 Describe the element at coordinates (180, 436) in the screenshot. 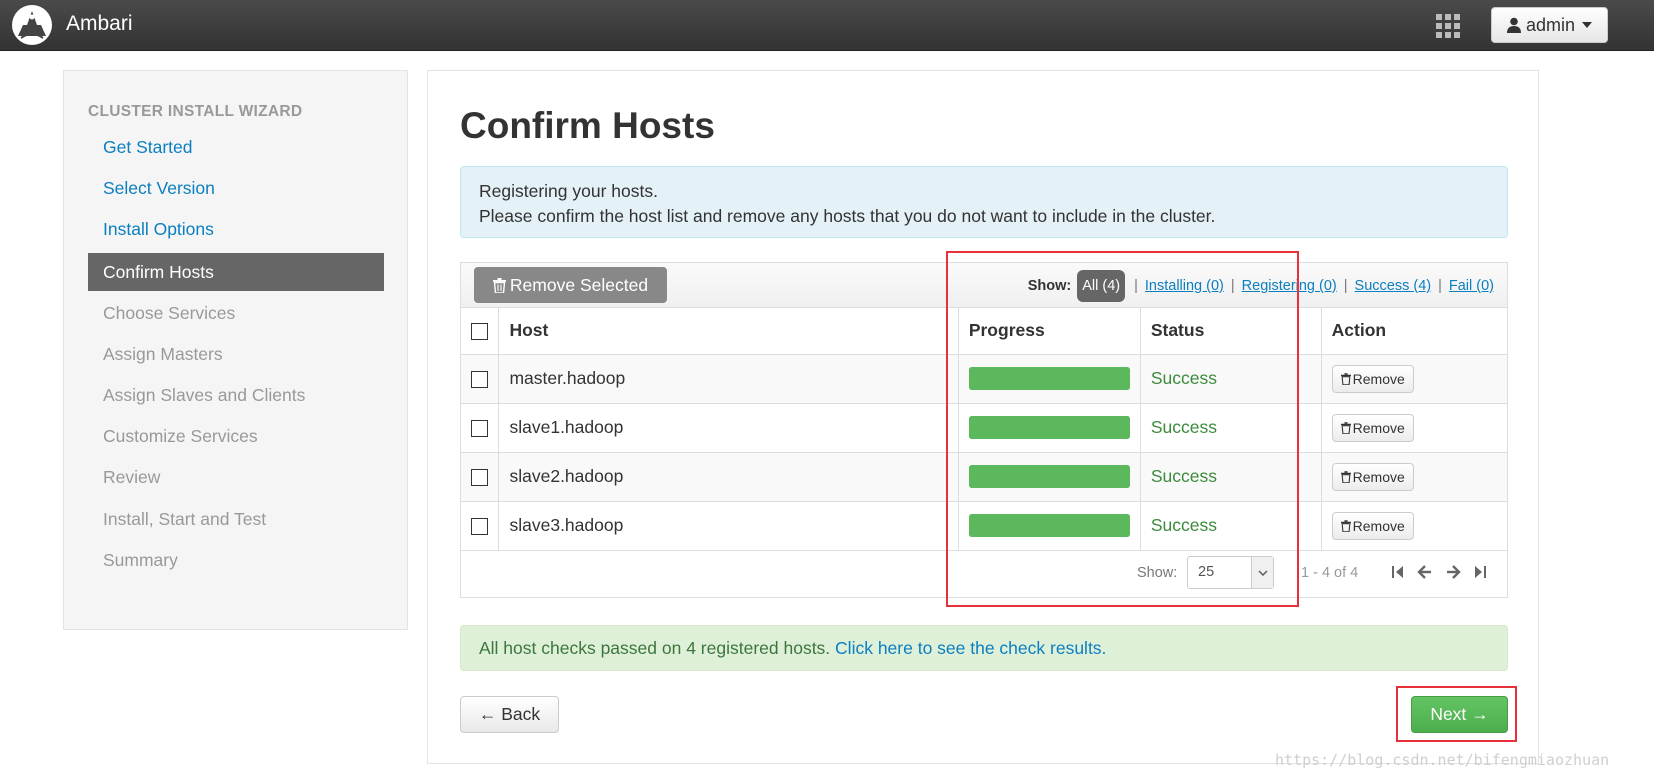

I see `sidebar-item-customize-services: Customize Services` at that location.